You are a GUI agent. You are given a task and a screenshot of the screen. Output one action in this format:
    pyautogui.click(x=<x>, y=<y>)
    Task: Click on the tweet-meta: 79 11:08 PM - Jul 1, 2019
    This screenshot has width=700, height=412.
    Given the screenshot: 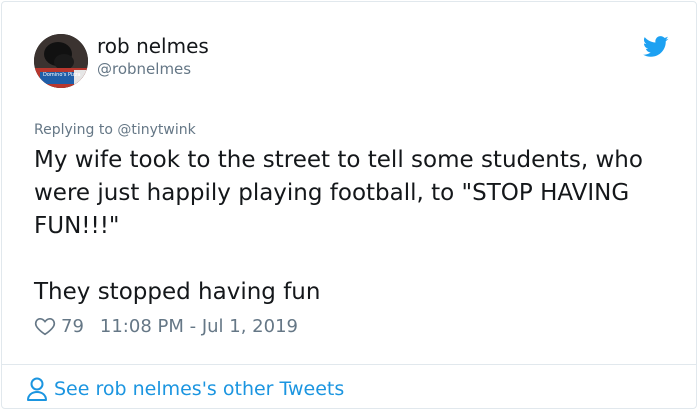 What is the action you would take?
    pyautogui.click(x=166, y=326)
    